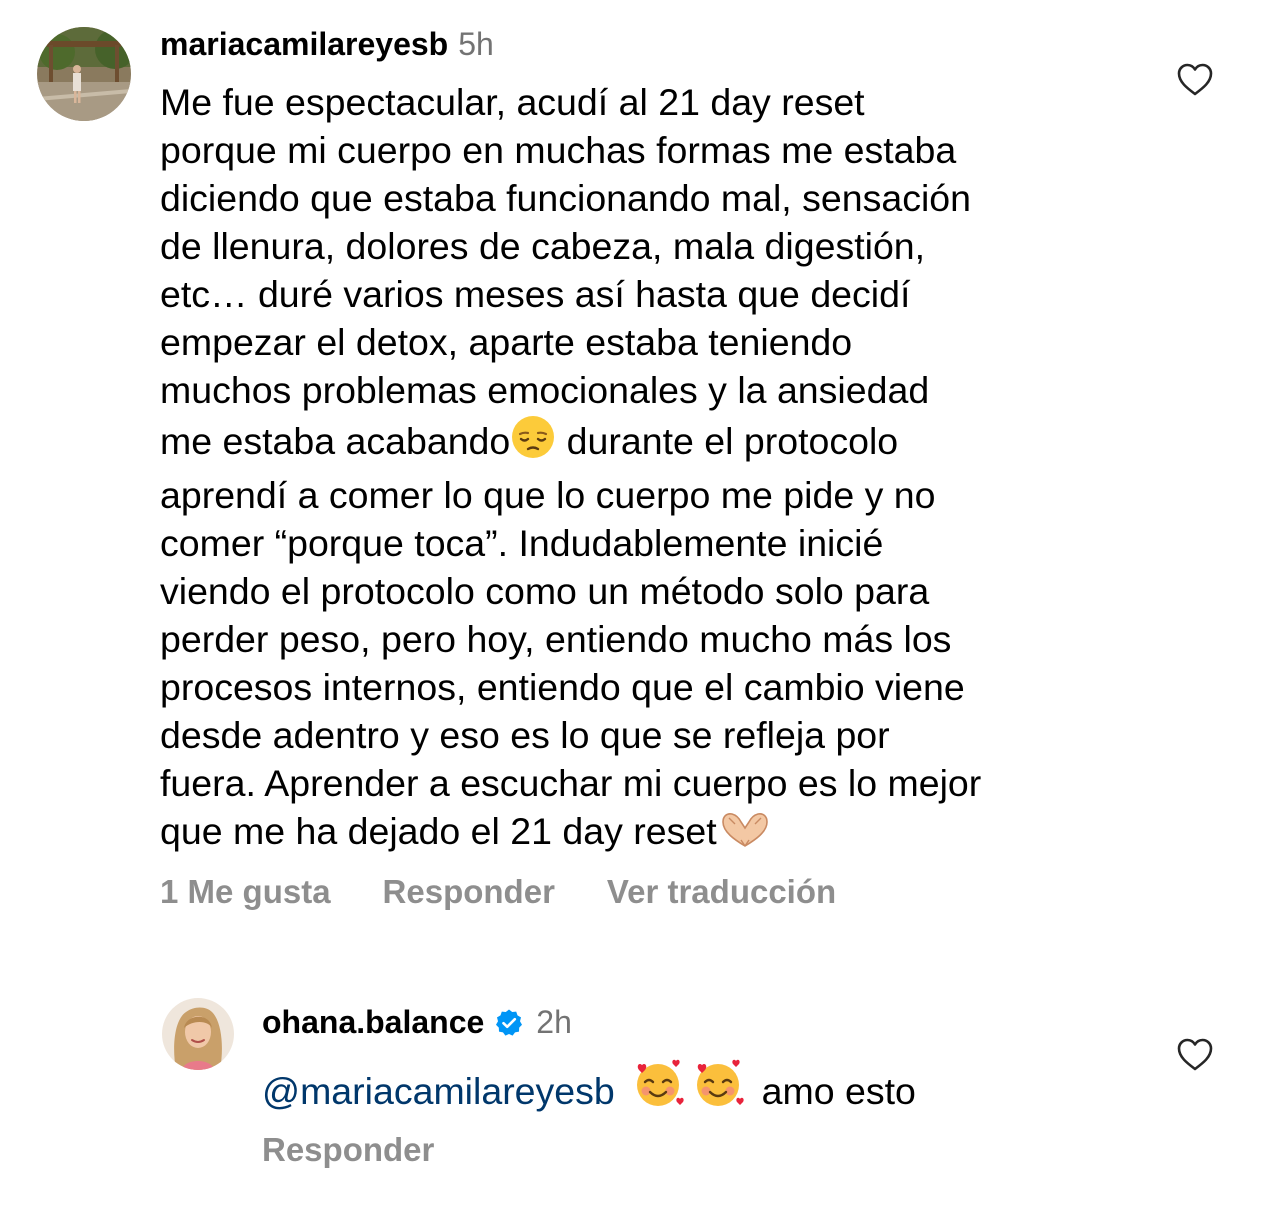 Image resolution: width=1284 pixels, height=1206 pixels. I want to click on comment-header: mariacamilareyesb 5h, so click(327, 44).